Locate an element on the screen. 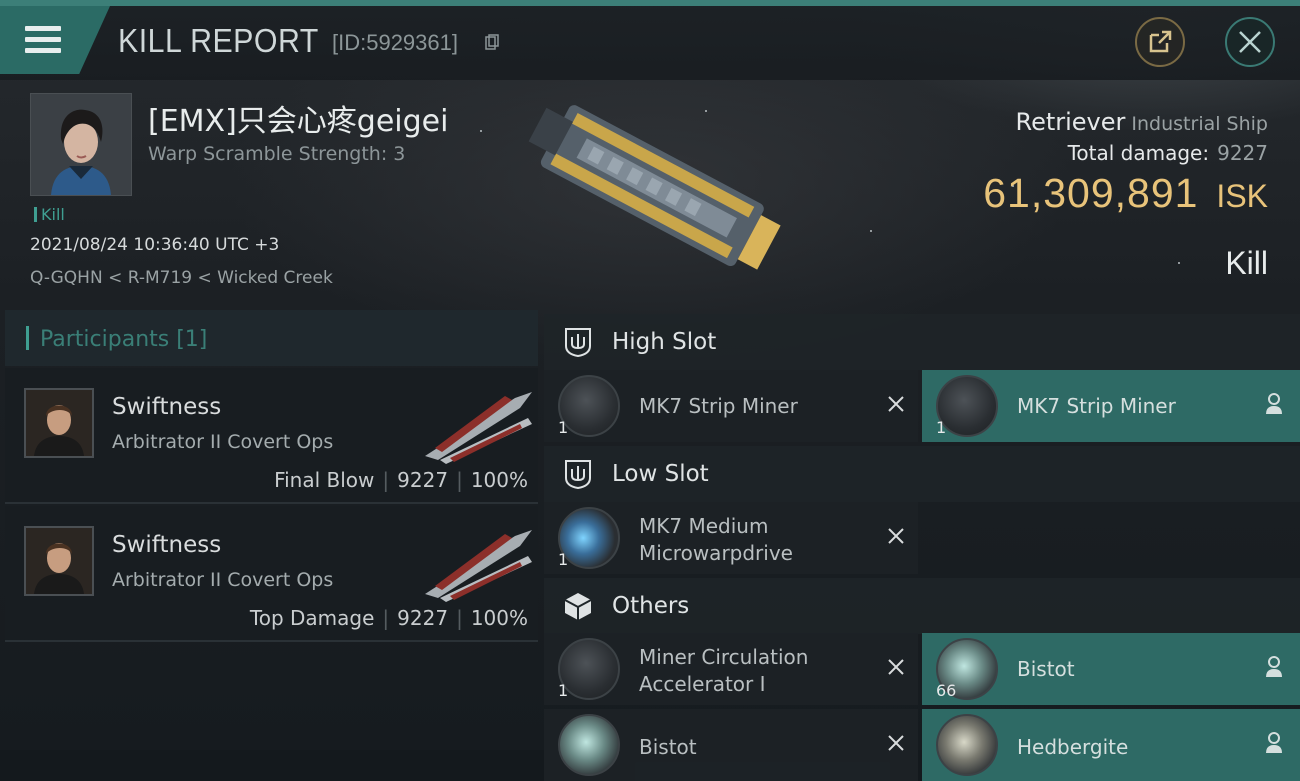 This screenshot has width=1300, height=781. low-slot-title: Low Slot is located at coordinates (660, 474).